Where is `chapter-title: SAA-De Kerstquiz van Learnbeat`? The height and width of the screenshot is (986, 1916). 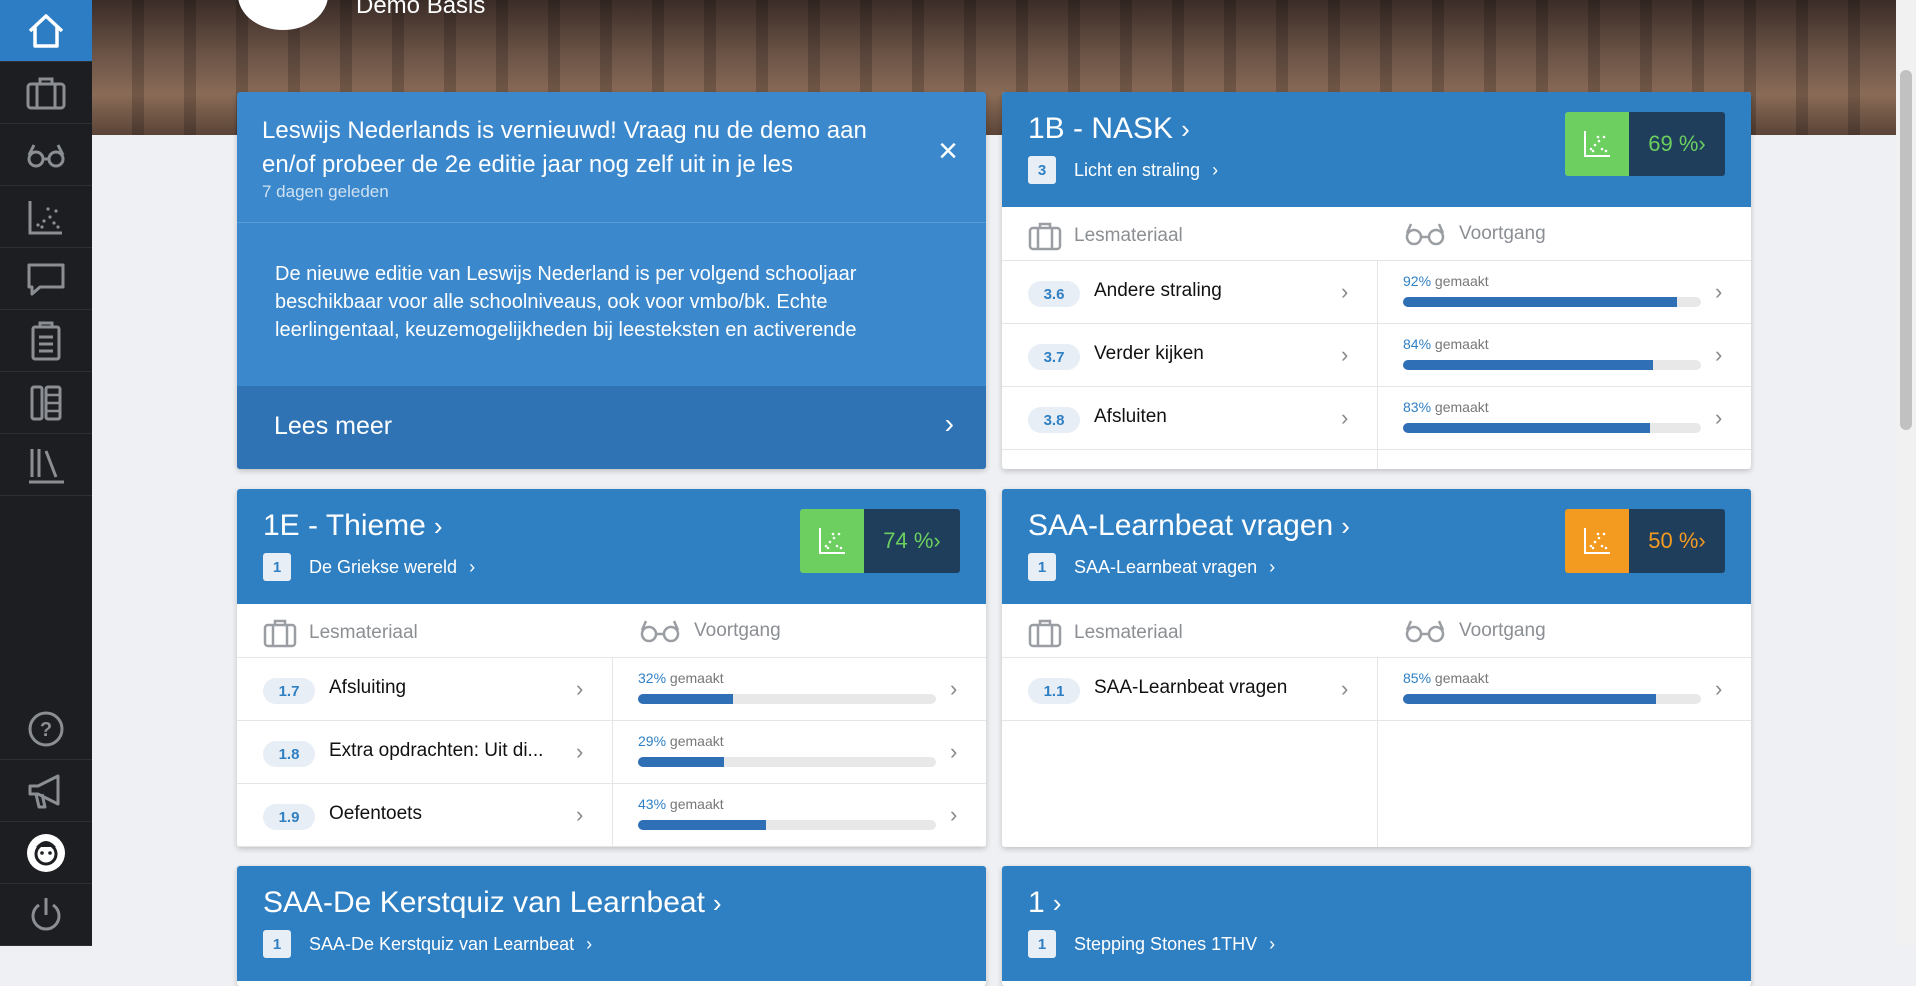 chapter-title: SAA-De Kerstquiz van Learnbeat is located at coordinates (442, 943).